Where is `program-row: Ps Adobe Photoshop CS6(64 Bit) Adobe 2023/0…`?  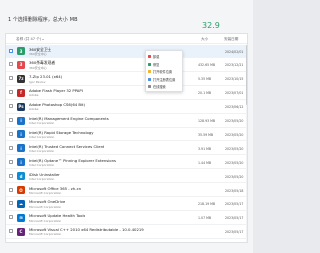
program-row: Ps Adobe Photoshop CS6(64 Bit) Adobe 2023/0… is located at coordinates (126, 107).